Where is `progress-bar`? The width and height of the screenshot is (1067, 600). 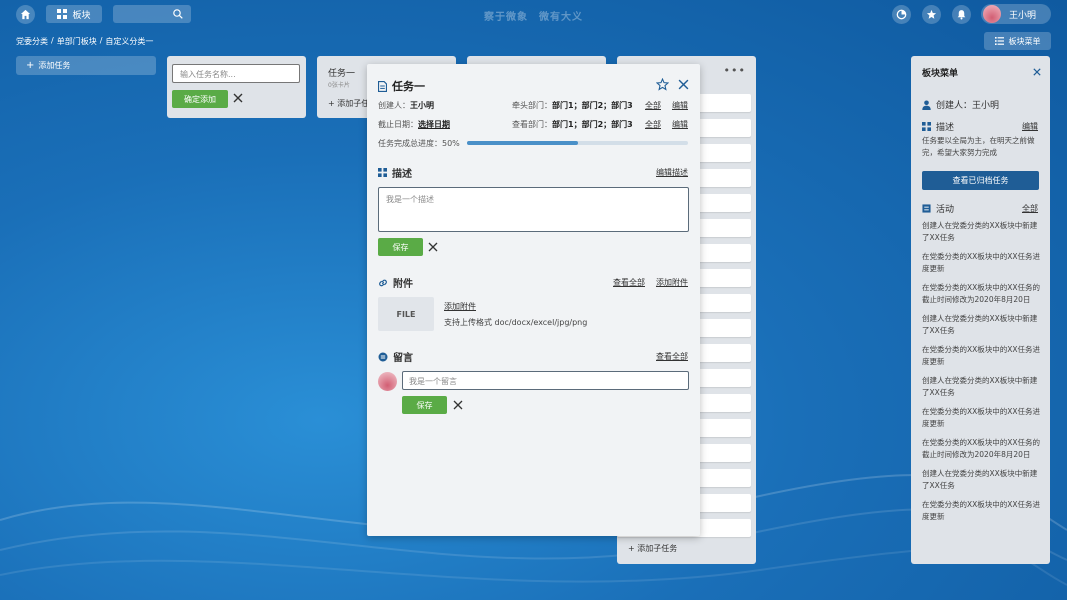 progress-bar is located at coordinates (577, 143).